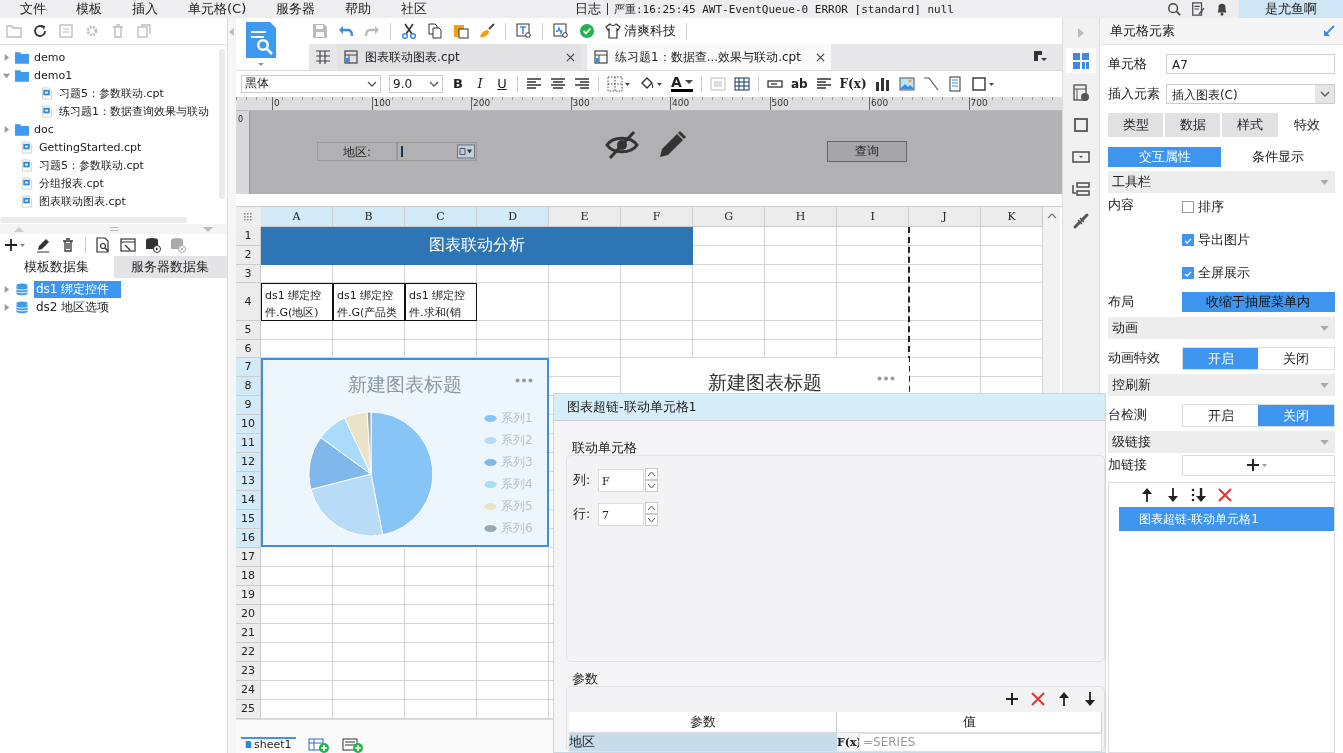  I want to click on tree-item: doc, so click(44, 129).